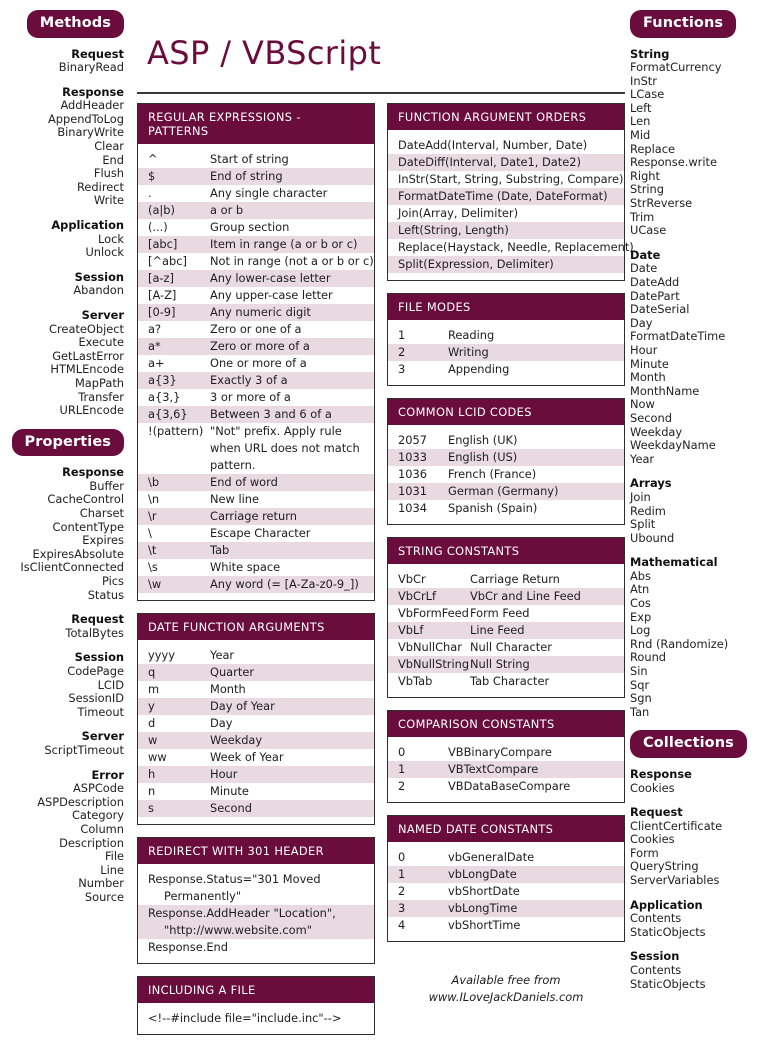 The height and width of the screenshot is (1047, 763). What do you see at coordinates (62, 856) in the screenshot?
I see `sidebar-item: File` at bounding box center [62, 856].